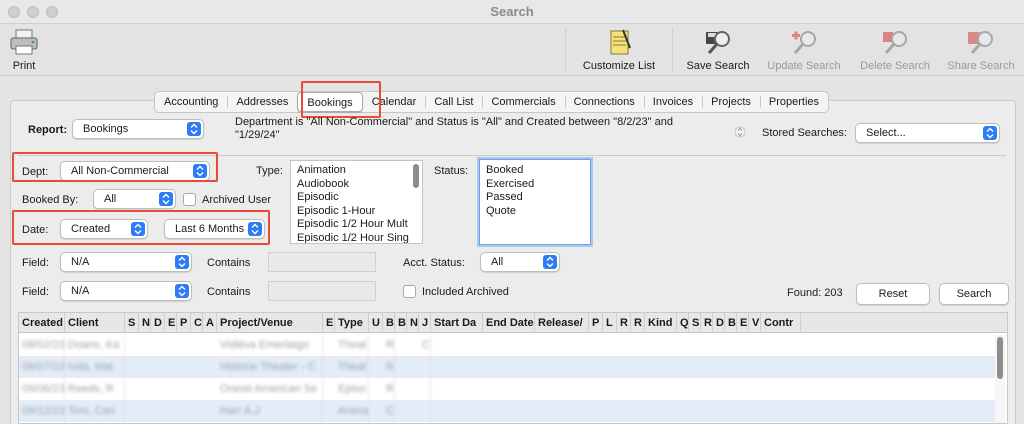  I want to click on date-range-value: Last 6 Months, so click(210, 229).